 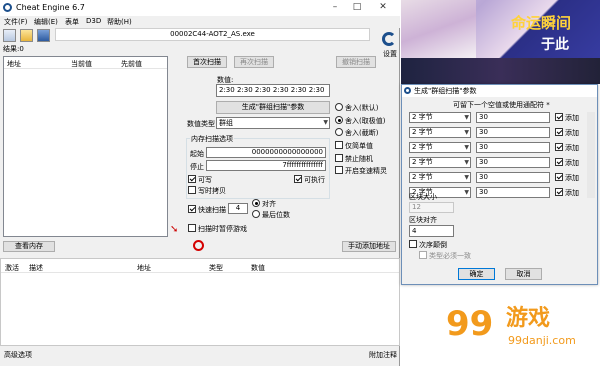 I want to click on same-type-label: 类型必须一致, so click(x=450, y=256).